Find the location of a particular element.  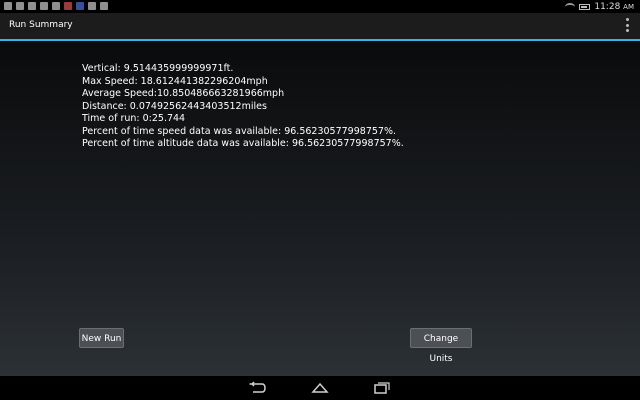

overflow-menu-icon is located at coordinates (627, 25).